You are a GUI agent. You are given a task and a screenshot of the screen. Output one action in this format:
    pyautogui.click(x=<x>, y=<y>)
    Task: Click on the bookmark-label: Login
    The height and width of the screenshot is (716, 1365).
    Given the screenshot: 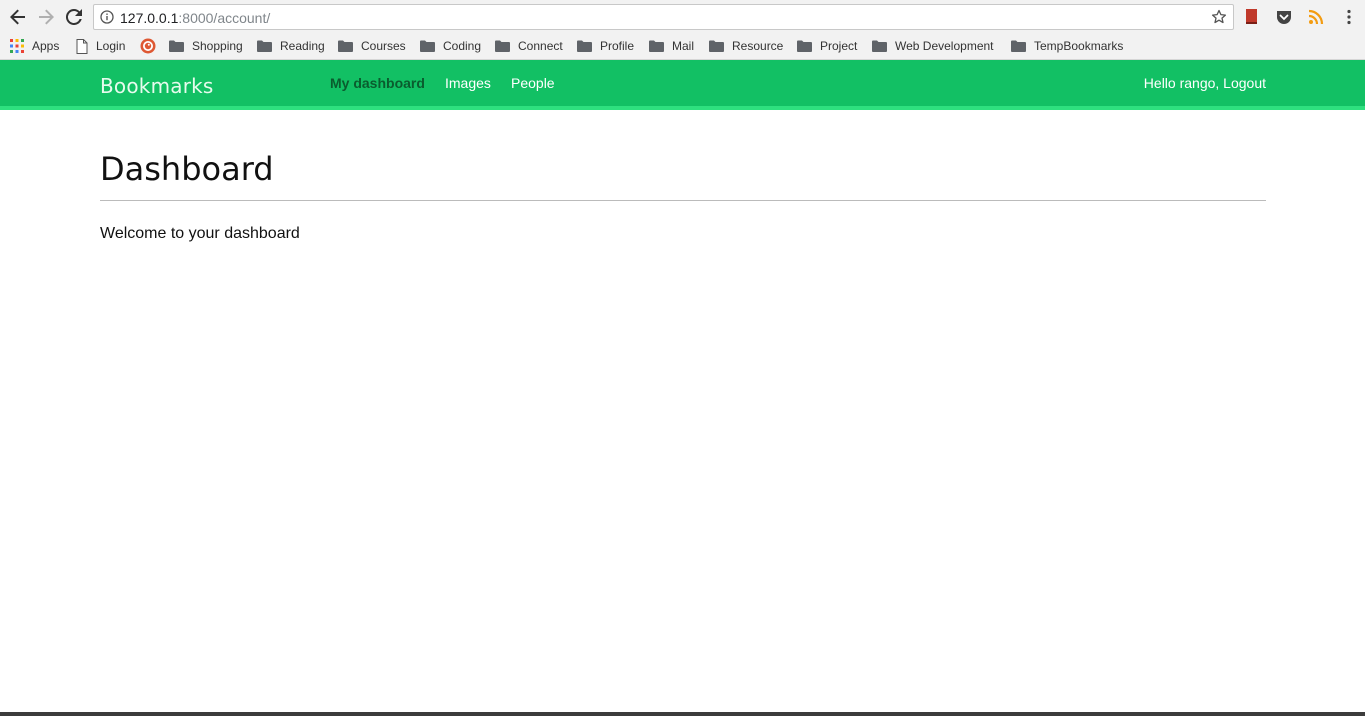 What is the action you would take?
    pyautogui.click(x=111, y=46)
    